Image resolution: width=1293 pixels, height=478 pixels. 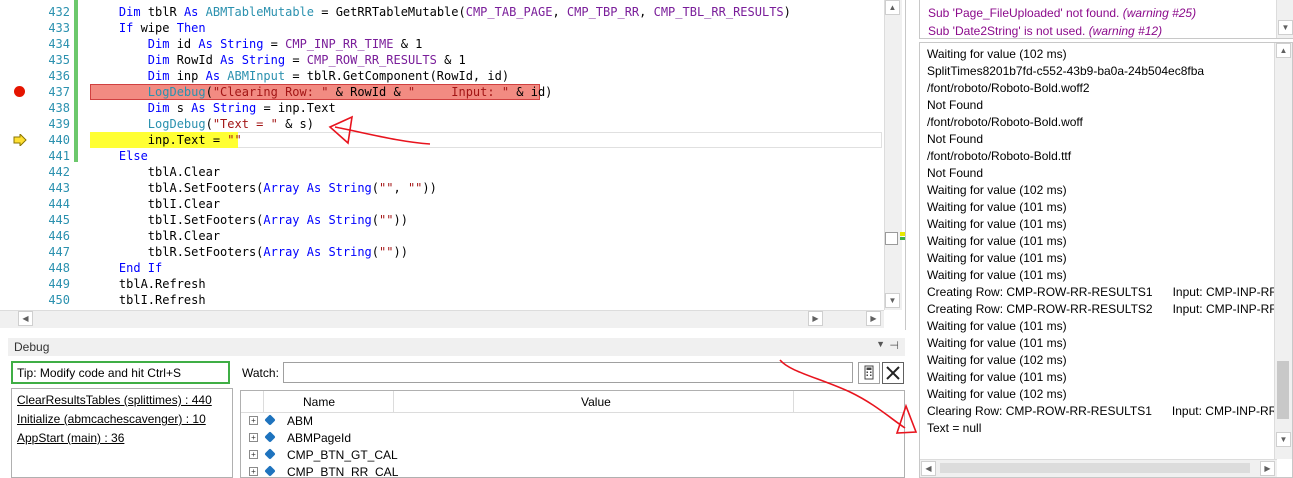 I want to click on variable-row: + ABM, so click(x=571, y=421).